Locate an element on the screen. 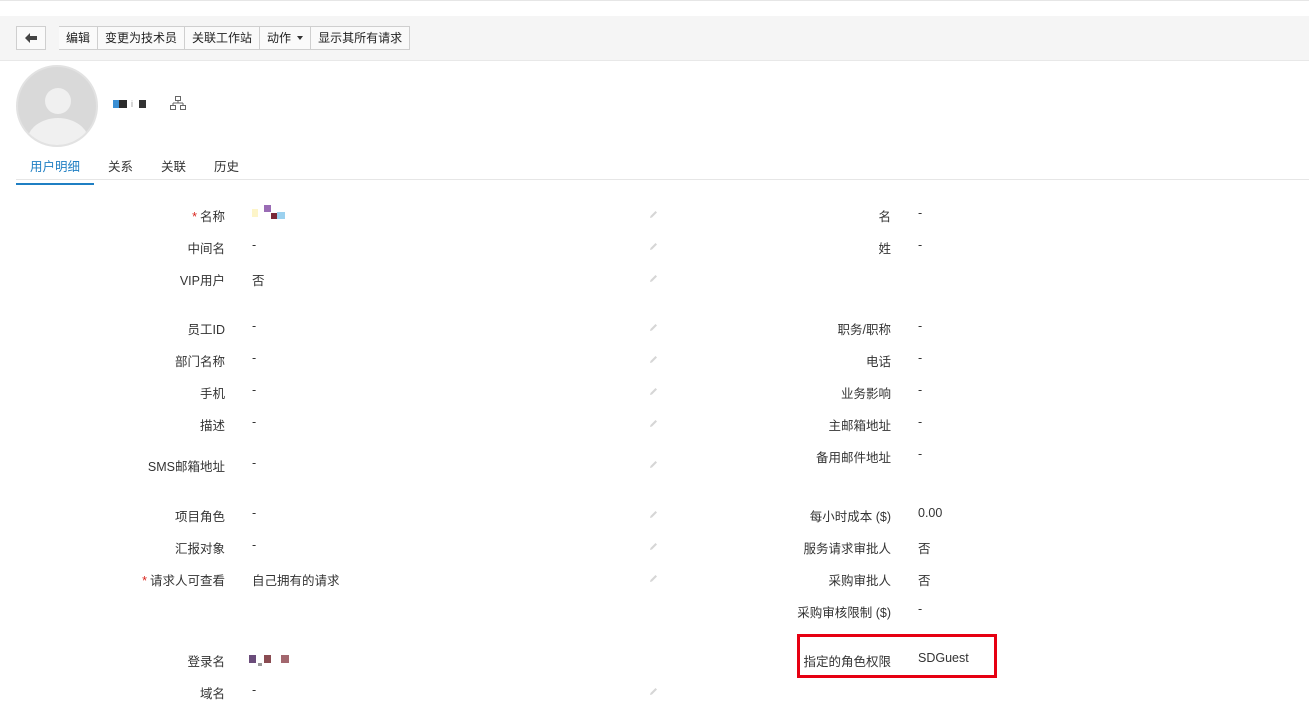  field-label-job-title: 职务/职称 is located at coordinates (864, 330).